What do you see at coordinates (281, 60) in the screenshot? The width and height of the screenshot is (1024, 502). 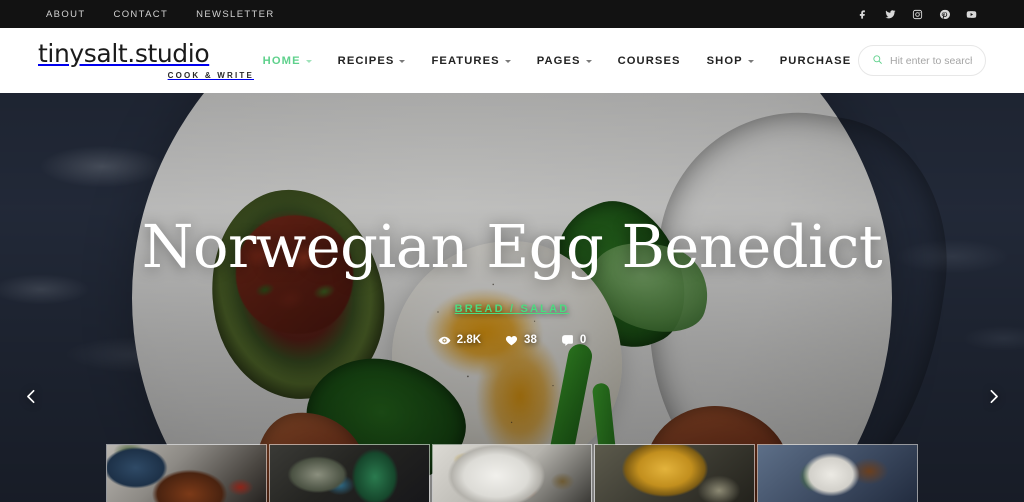 I see `nav-label-home: HOME` at bounding box center [281, 60].